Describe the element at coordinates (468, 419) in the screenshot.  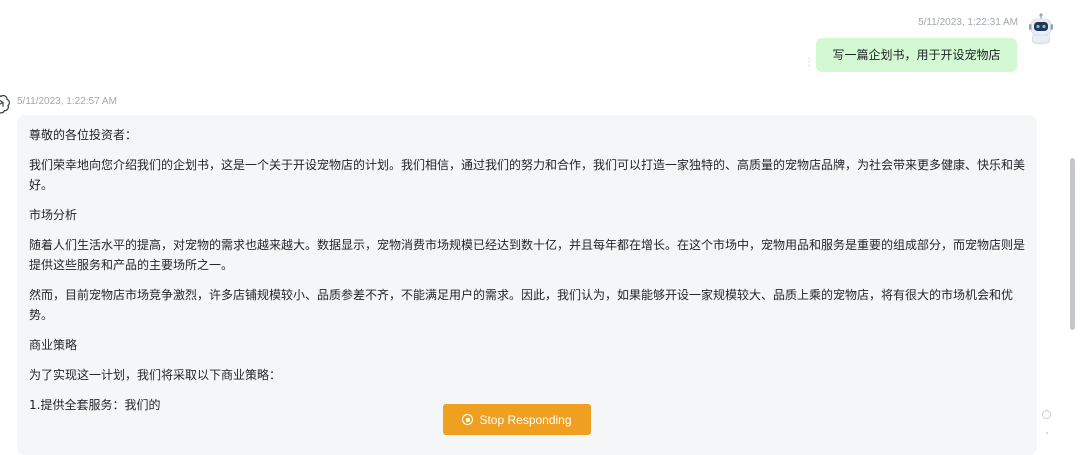
I see `stop-circle-icon` at that location.